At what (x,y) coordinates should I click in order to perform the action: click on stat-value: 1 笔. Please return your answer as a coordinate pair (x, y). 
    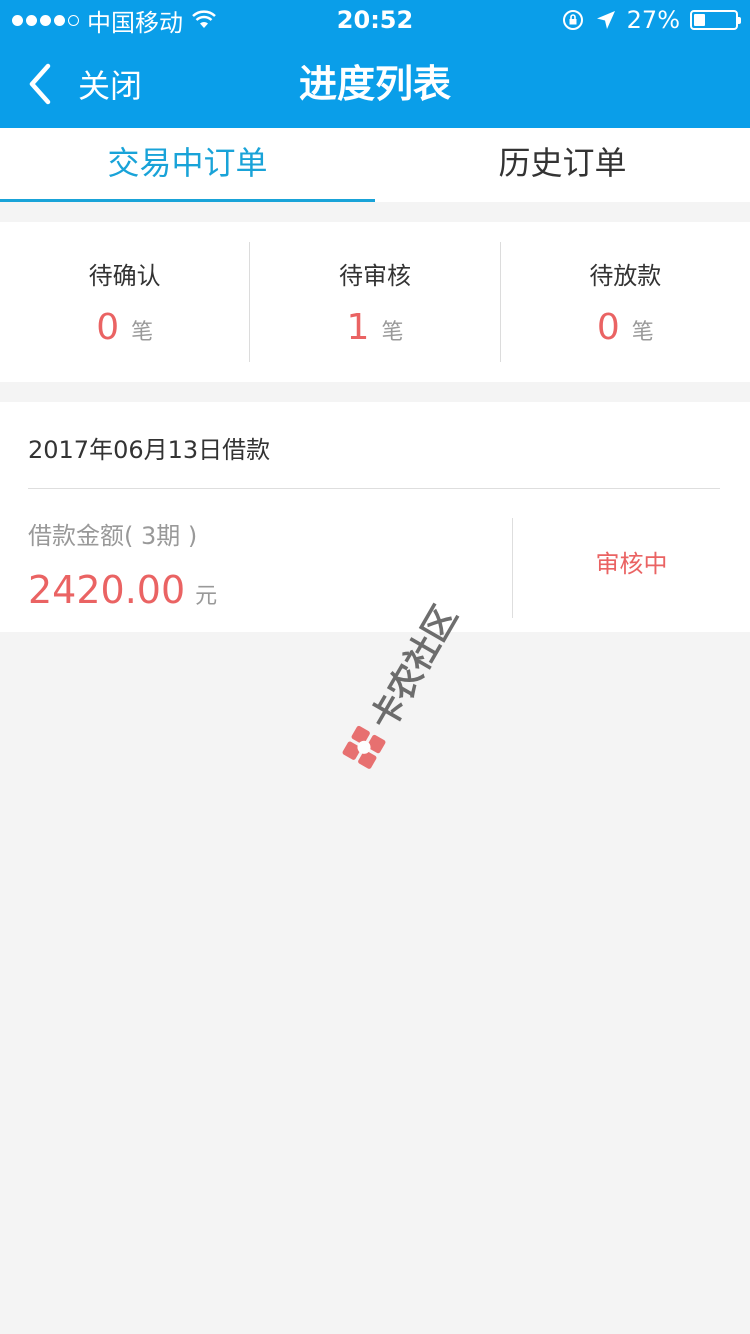
    Looking at the image, I should click on (375, 327).